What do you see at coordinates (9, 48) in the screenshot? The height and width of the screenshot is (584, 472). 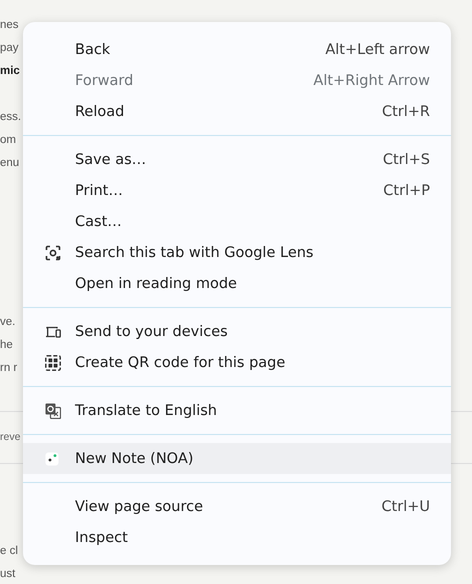 I see `page-text: pay` at bounding box center [9, 48].